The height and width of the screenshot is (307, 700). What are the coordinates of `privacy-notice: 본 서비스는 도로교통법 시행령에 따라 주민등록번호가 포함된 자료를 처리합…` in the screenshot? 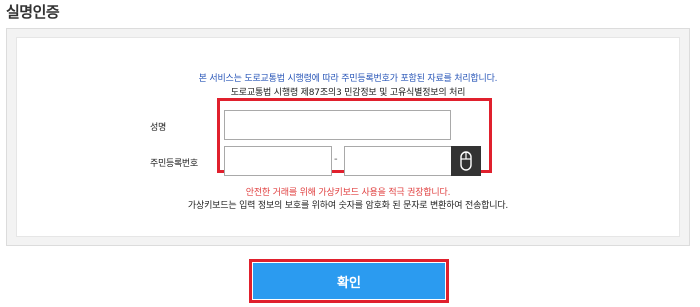 It's located at (348, 79).